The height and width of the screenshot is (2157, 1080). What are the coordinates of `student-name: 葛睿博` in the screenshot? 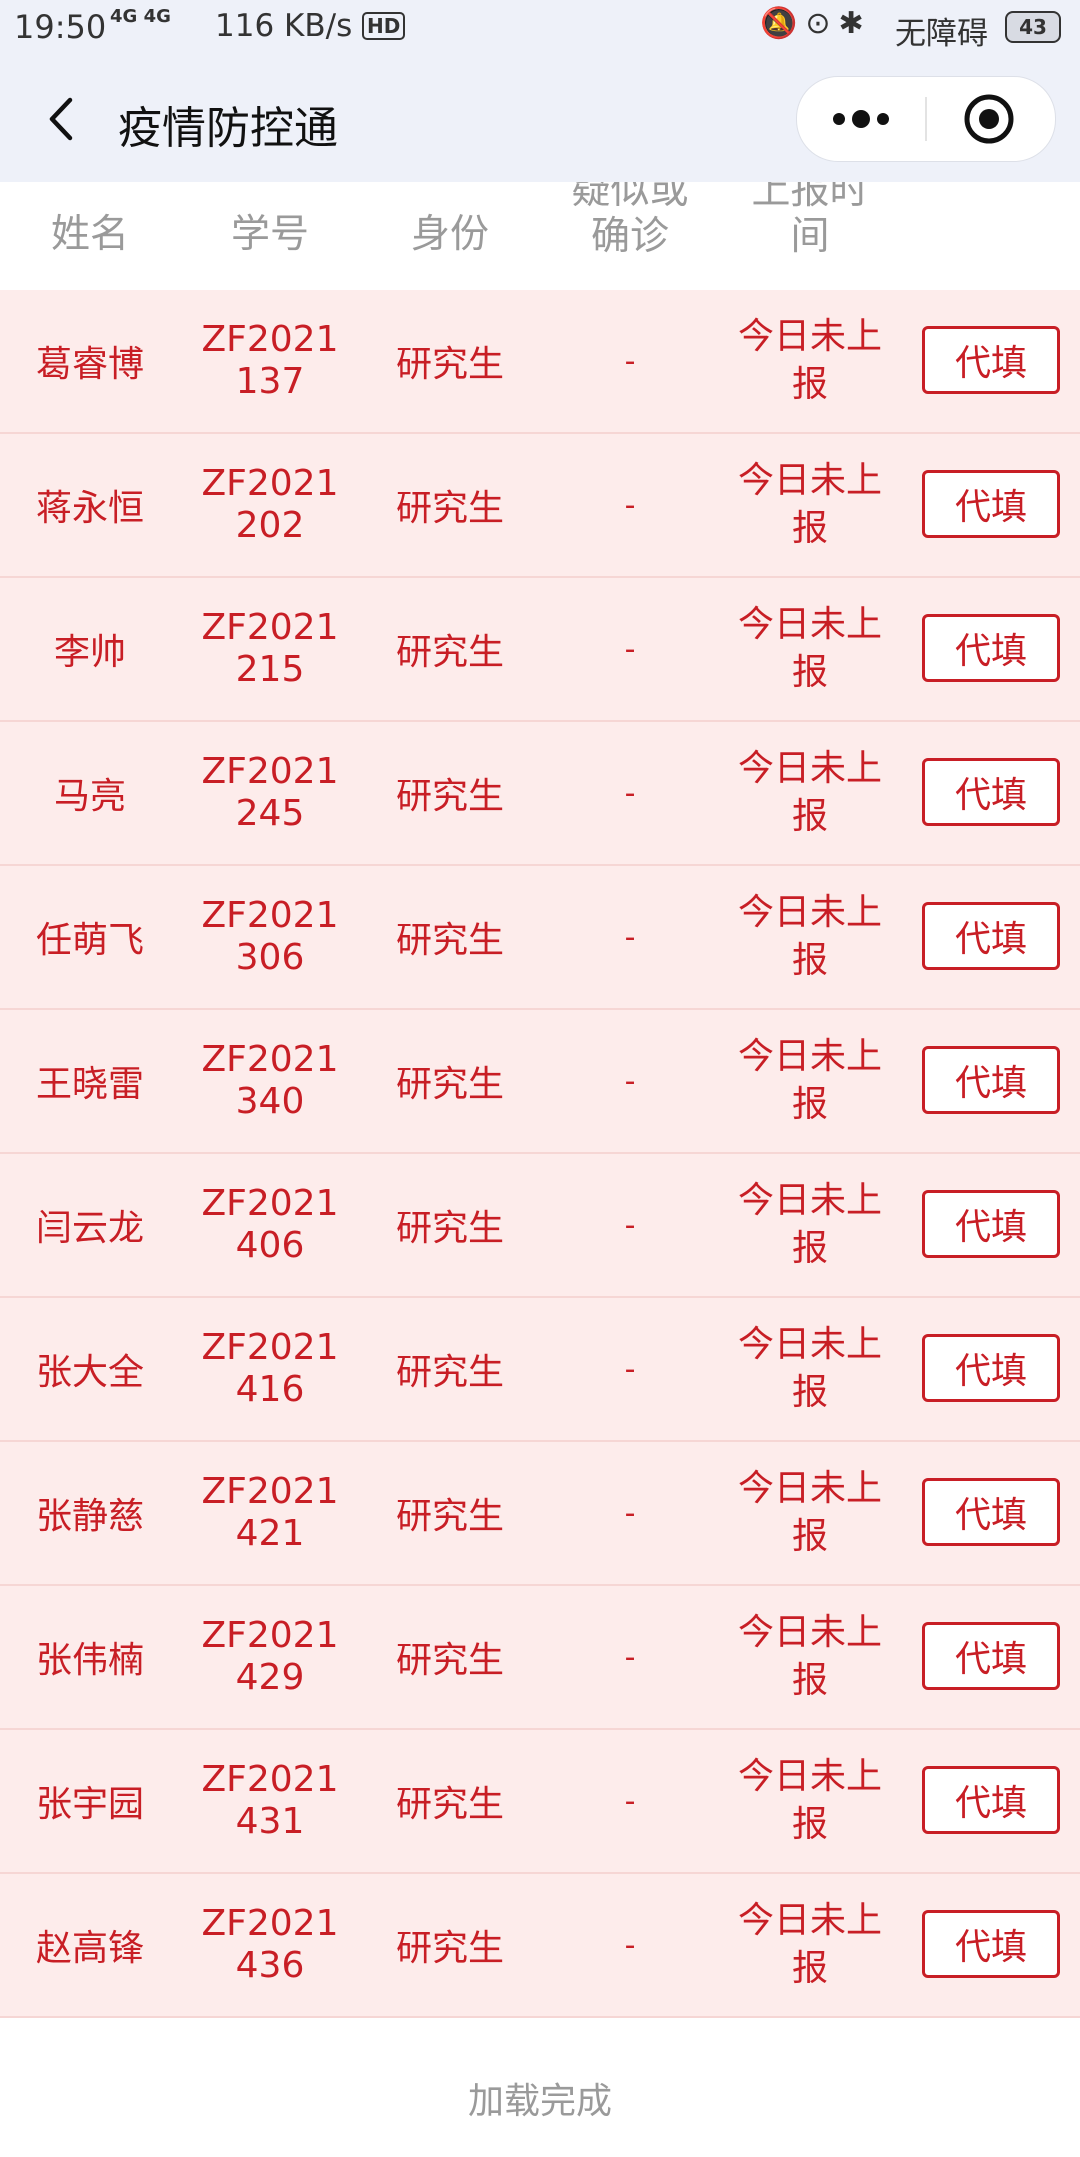 It's located at (89, 364).